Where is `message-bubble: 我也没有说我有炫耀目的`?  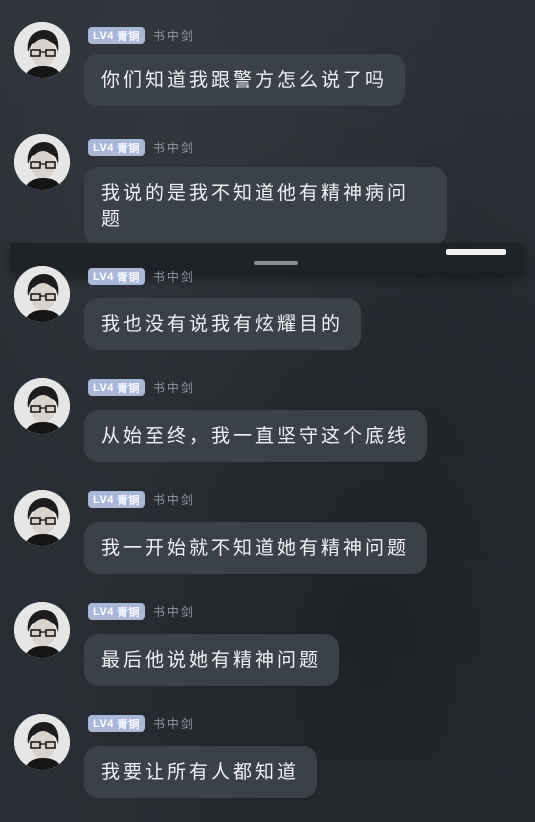
message-bubble: 我也没有说我有炫耀目的 is located at coordinates (223, 324).